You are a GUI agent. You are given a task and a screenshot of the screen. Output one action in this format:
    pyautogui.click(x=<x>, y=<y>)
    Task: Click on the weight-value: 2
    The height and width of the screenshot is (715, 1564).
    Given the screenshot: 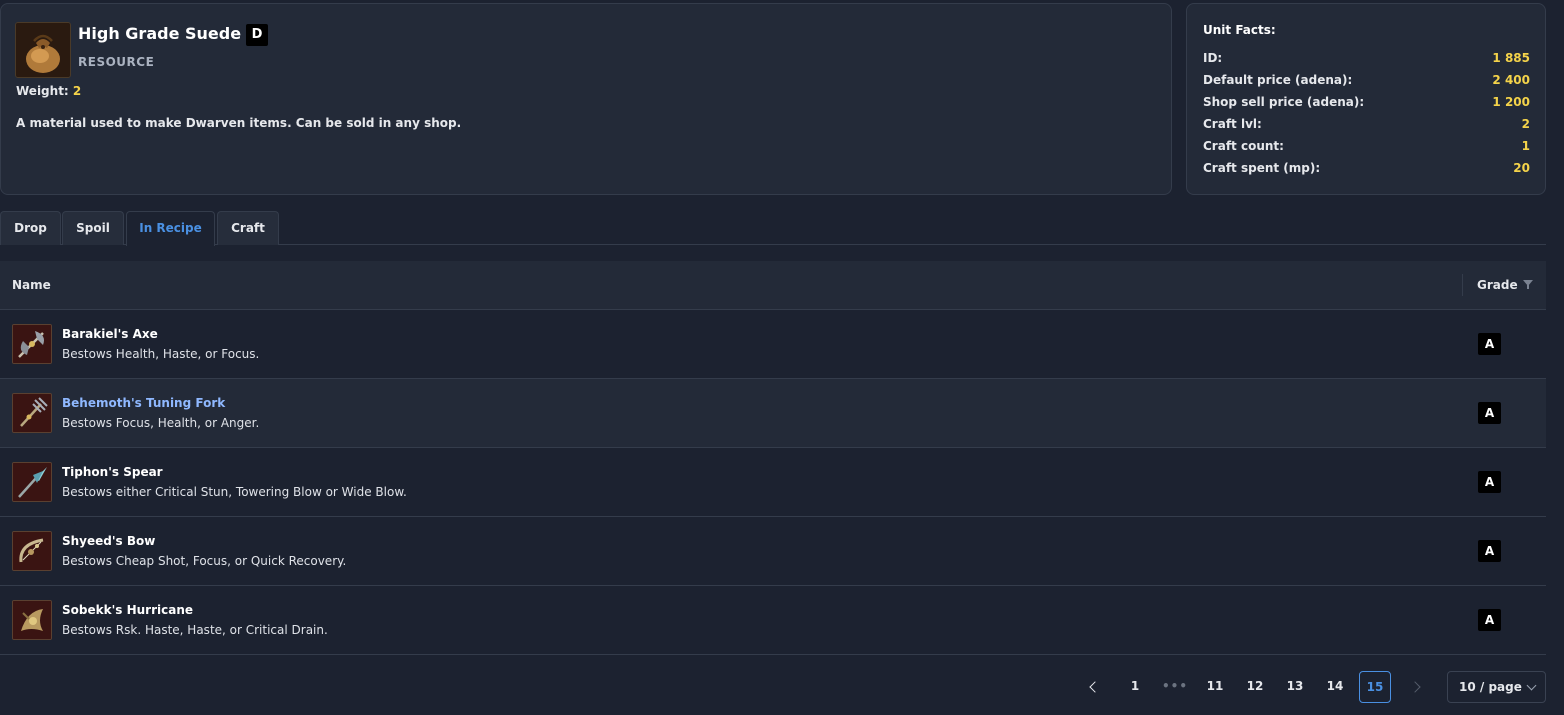 What is the action you would take?
    pyautogui.click(x=77, y=91)
    